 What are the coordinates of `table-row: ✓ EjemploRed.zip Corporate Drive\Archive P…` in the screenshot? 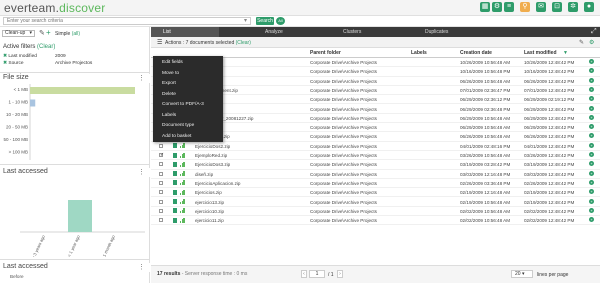 It's located at (375, 156).